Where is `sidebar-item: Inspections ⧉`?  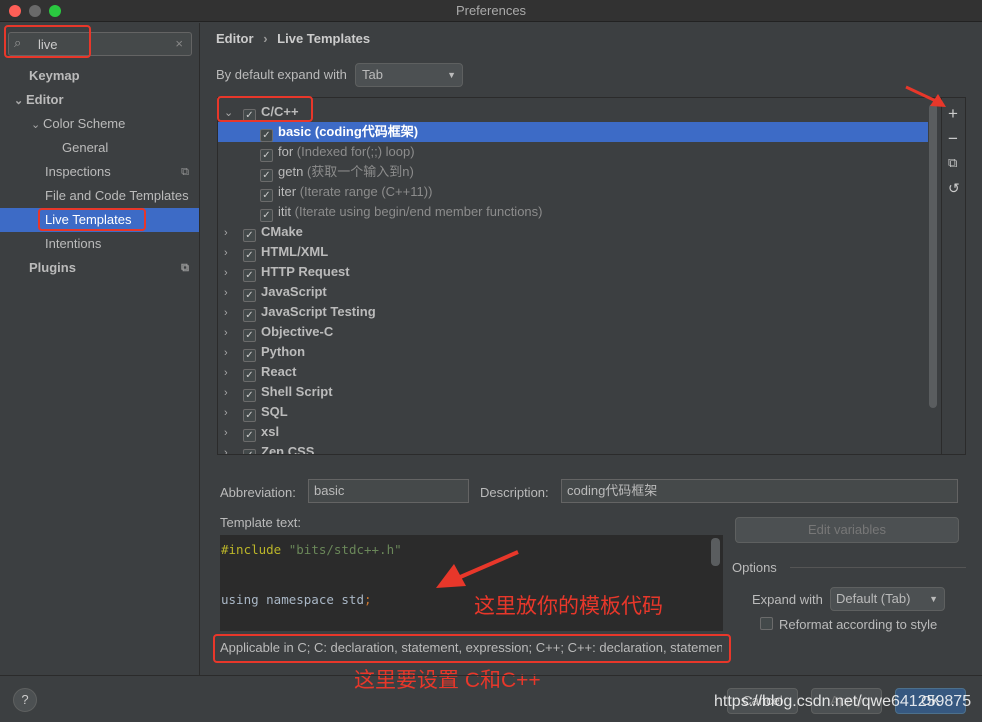
sidebar-item: Inspections ⧉ is located at coordinates (99, 172).